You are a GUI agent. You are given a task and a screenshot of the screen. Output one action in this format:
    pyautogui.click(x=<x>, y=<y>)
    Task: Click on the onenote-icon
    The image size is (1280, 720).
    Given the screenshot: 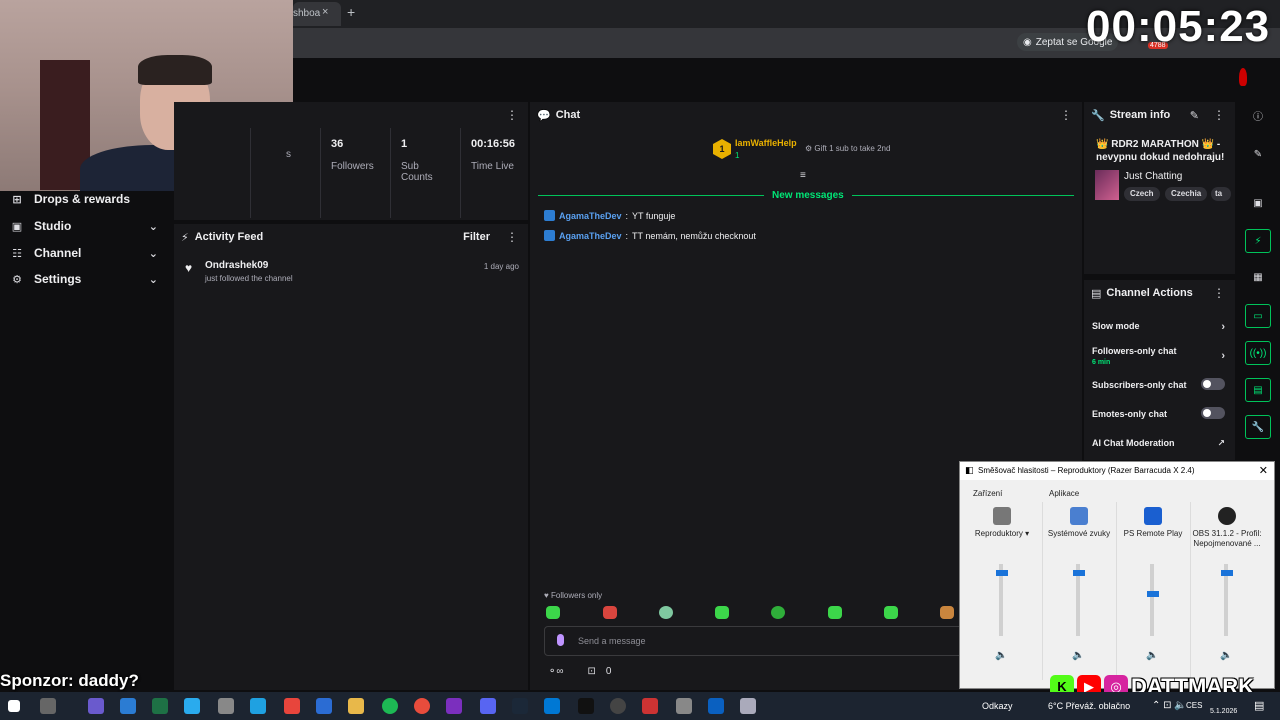 What is the action you would take?
    pyautogui.click(x=454, y=706)
    